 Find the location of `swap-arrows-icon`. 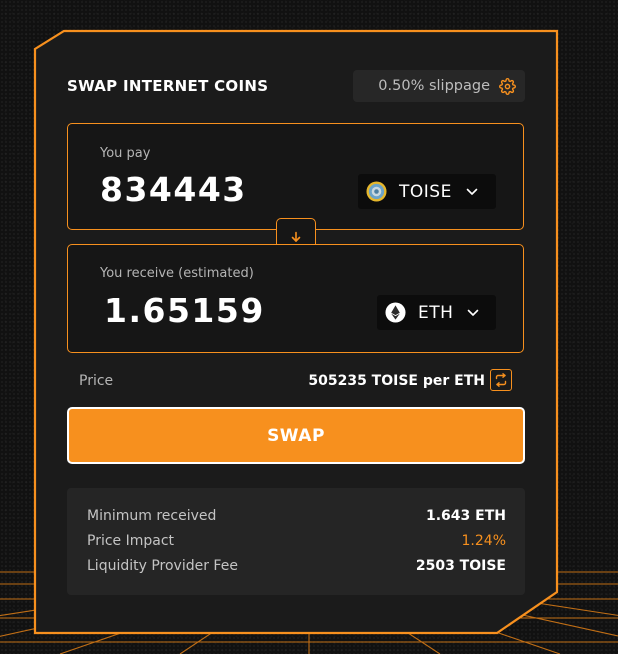

swap-arrows-icon is located at coordinates (501, 380).